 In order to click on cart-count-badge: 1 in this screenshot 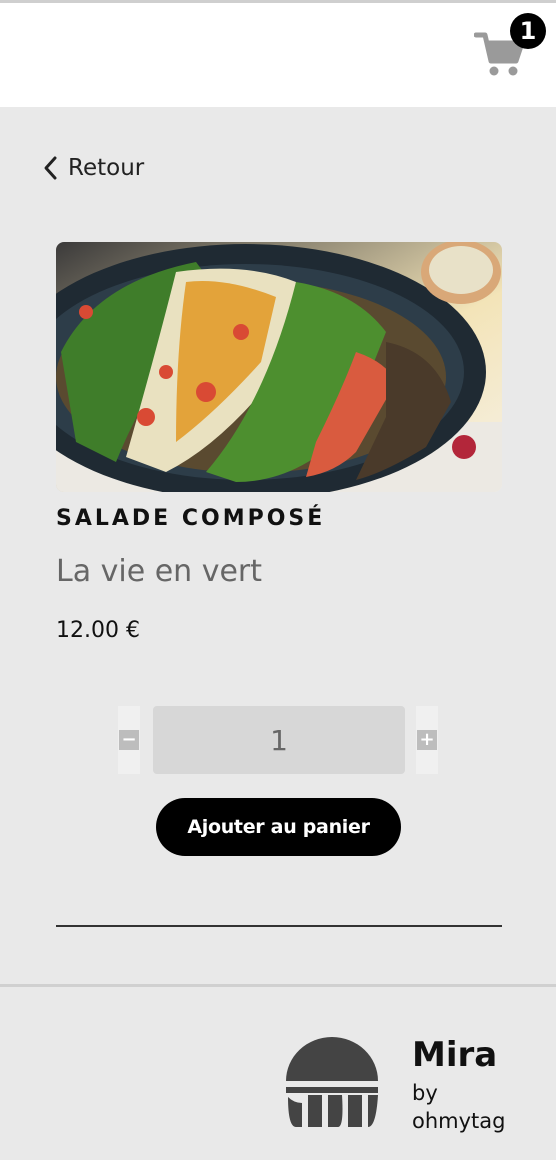, I will do `click(528, 31)`.